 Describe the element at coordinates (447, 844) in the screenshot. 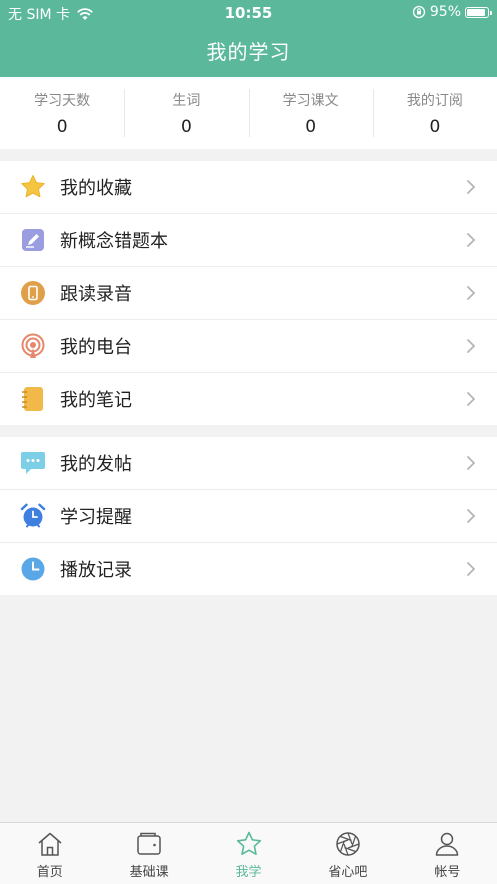

I see `person-icon` at that location.